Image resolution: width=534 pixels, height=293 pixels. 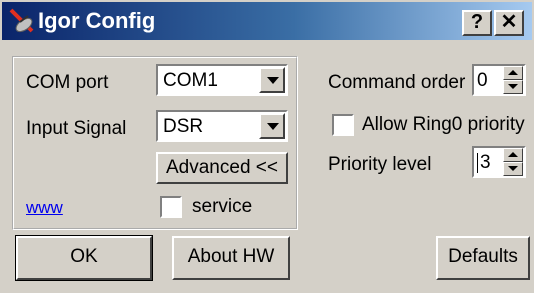 I want to click on title-bar: Igor Config ? ✕, so click(x=267, y=21).